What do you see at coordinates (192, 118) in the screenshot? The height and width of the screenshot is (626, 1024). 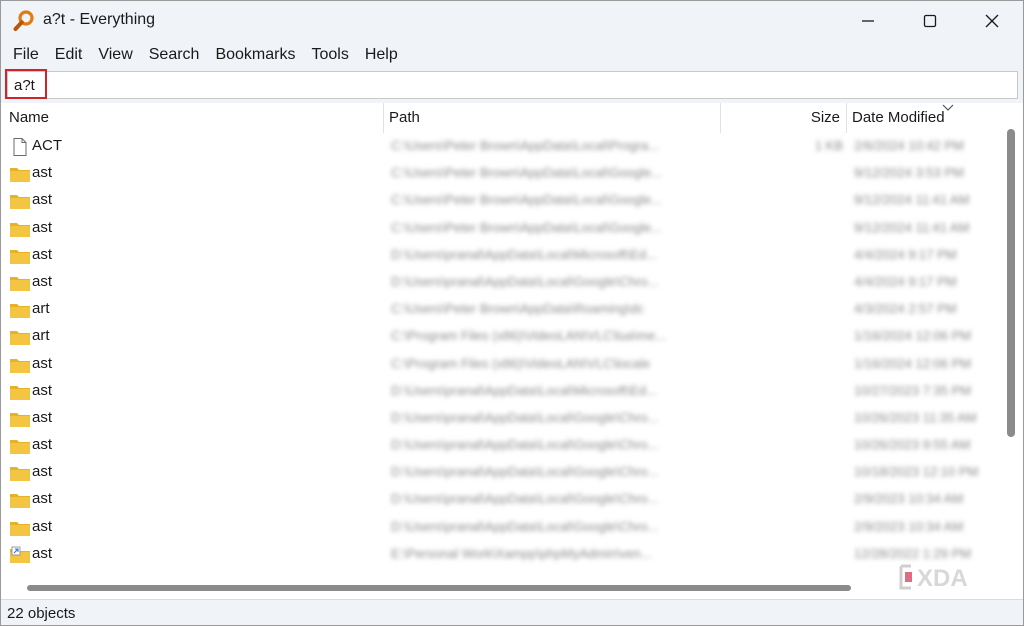 I see `column-header-name: Name` at bounding box center [192, 118].